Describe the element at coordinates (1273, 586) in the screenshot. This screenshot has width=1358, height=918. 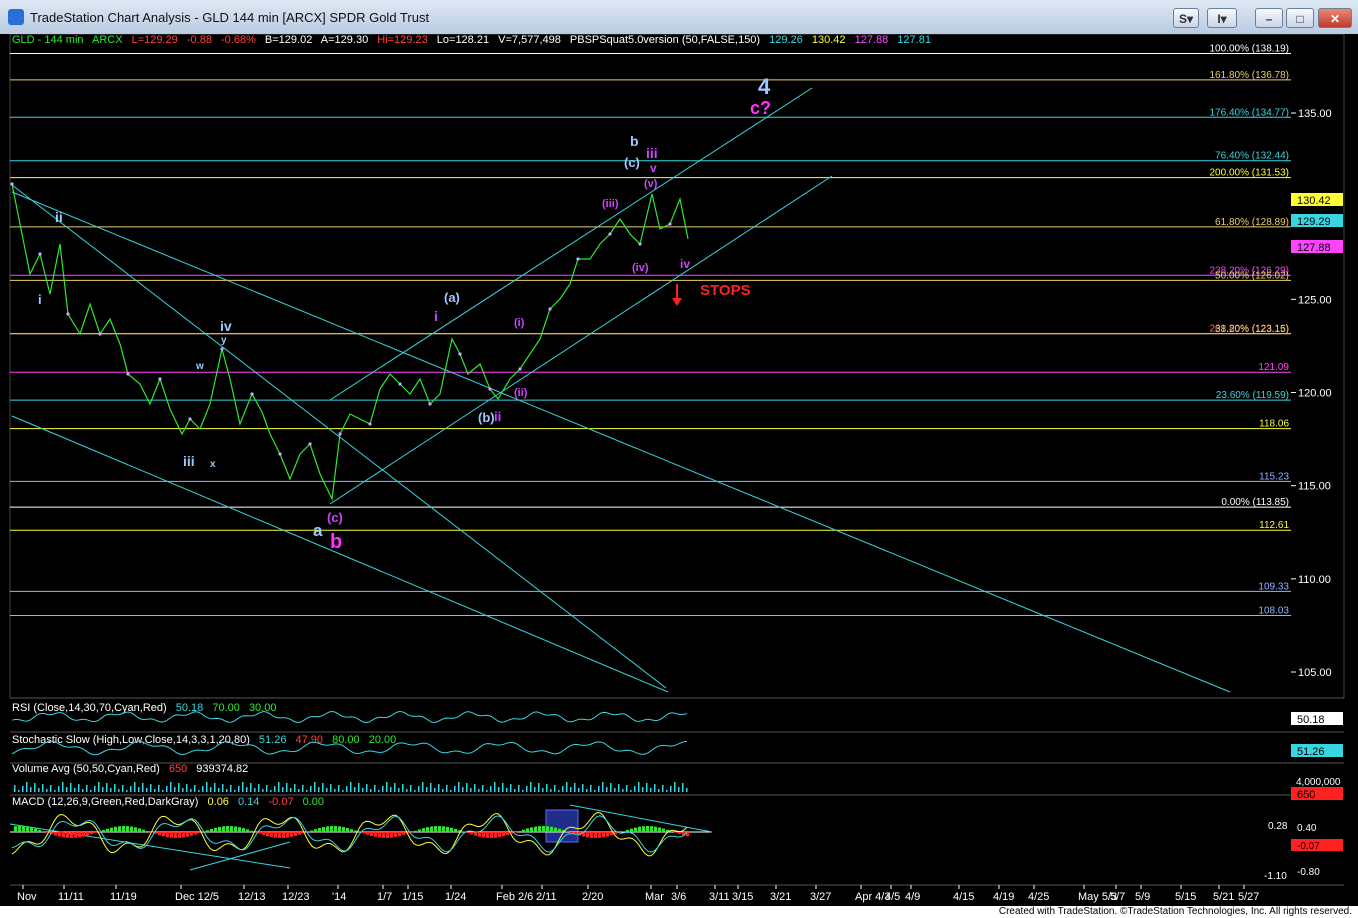
I see `fib-level-label: 109.33` at that location.